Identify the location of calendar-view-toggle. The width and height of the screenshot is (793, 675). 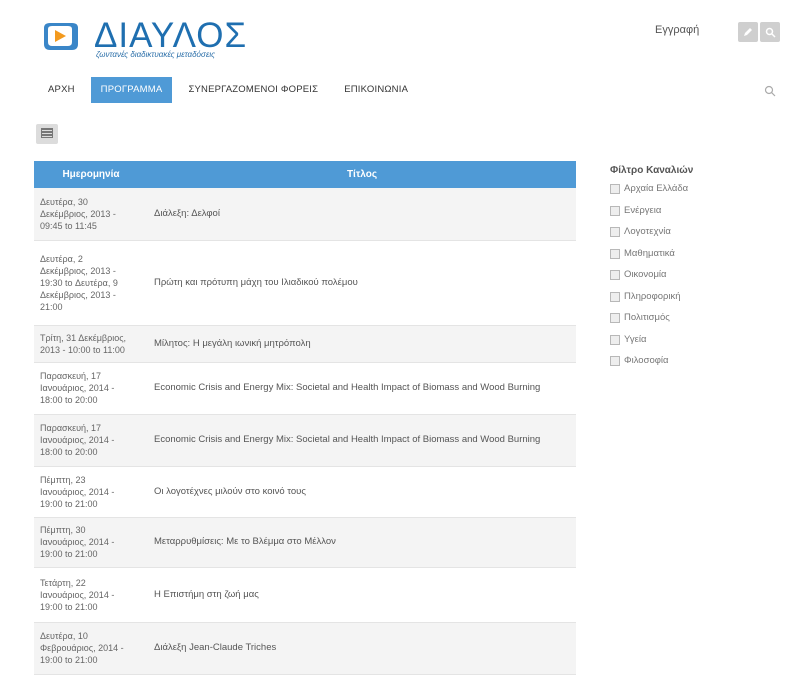
(47, 134).